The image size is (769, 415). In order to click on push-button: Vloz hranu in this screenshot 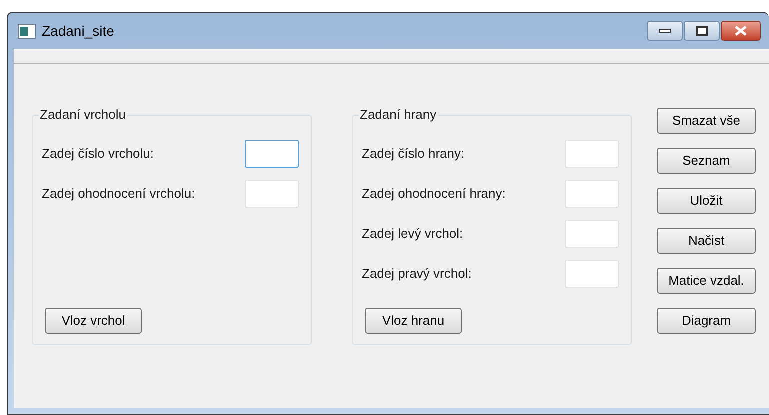, I will do `click(413, 321)`.